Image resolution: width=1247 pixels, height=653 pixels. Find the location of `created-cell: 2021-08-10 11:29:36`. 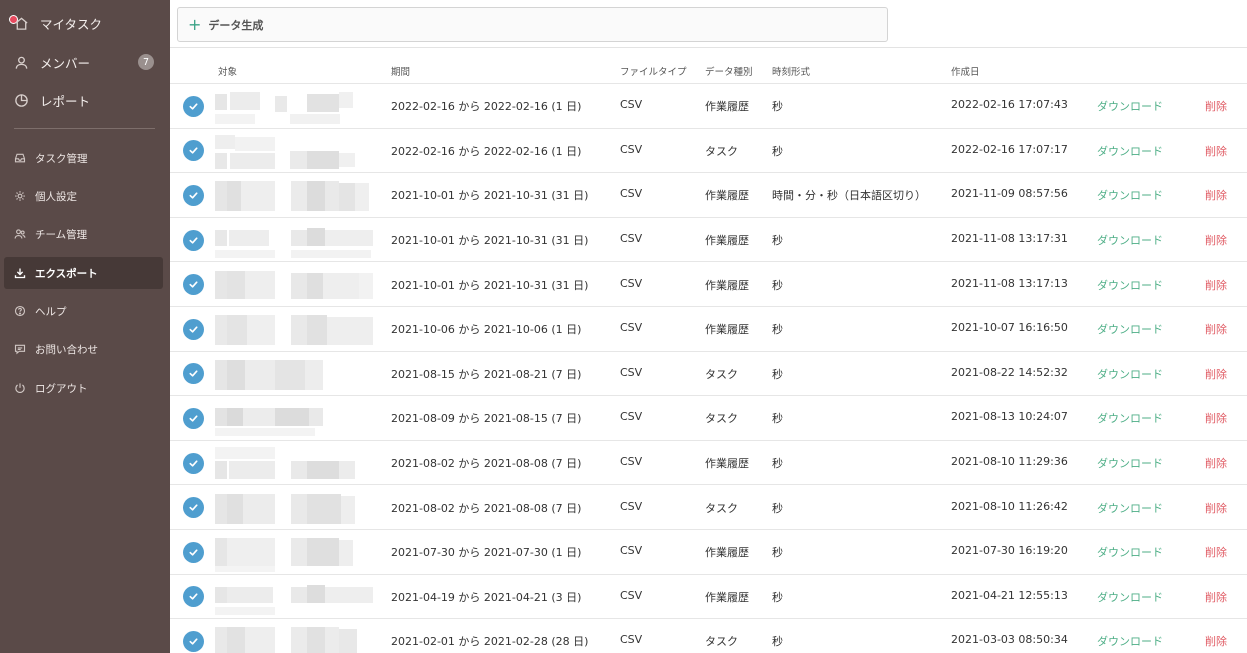

created-cell: 2021-08-10 11:29:36 is located at coordinates (1009, 462).